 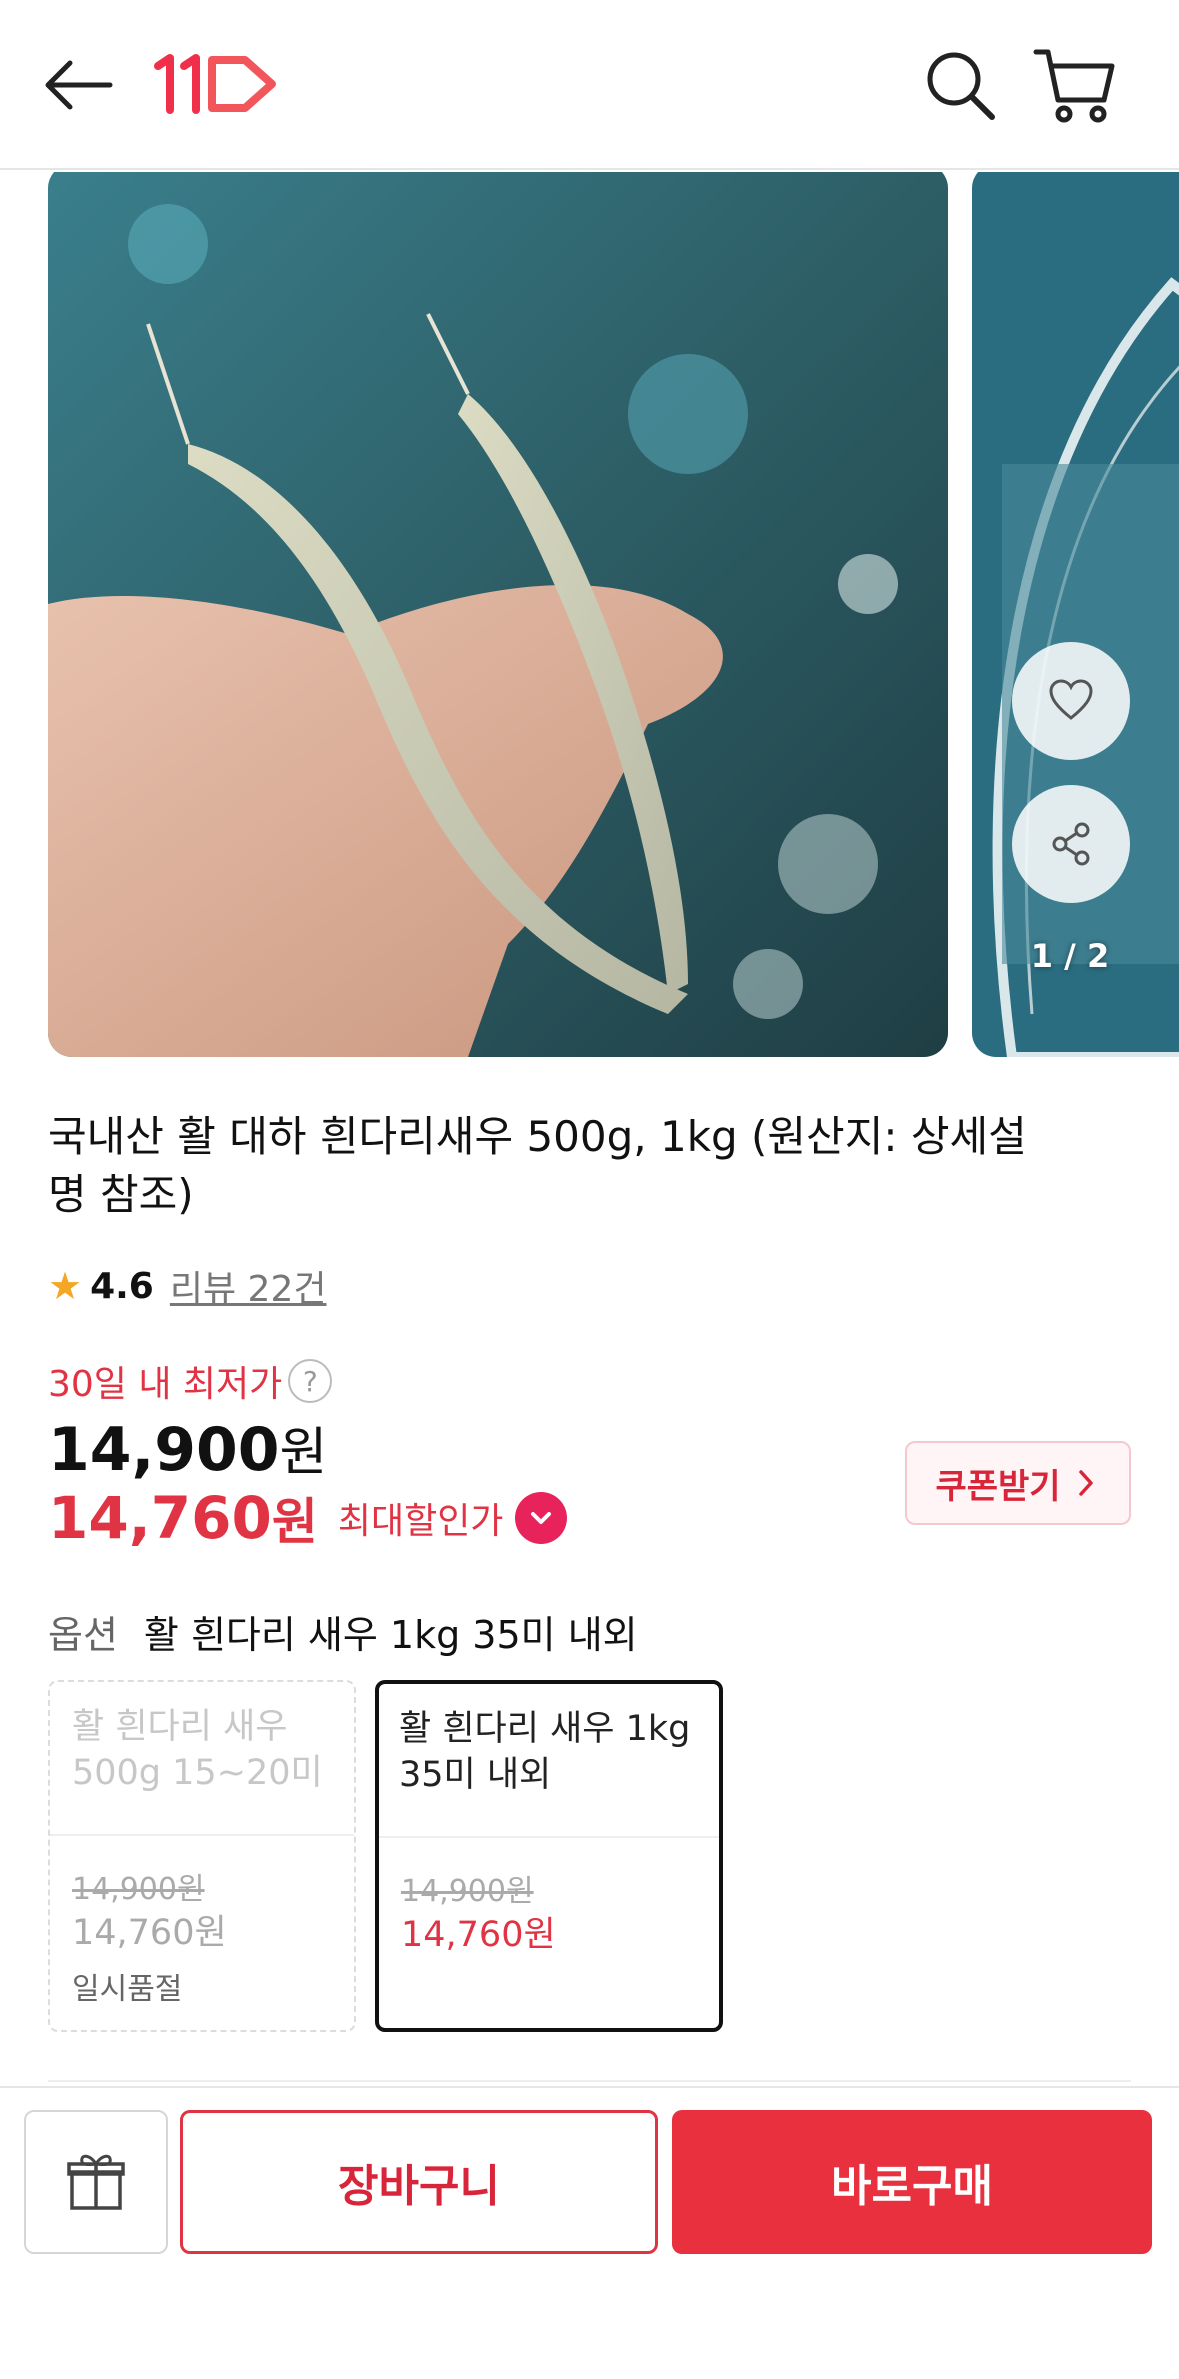 What do you see at coordinates (65, 1286) in the screenshot?
I see `star-icon: ★` at bounding box center [65, 1286].